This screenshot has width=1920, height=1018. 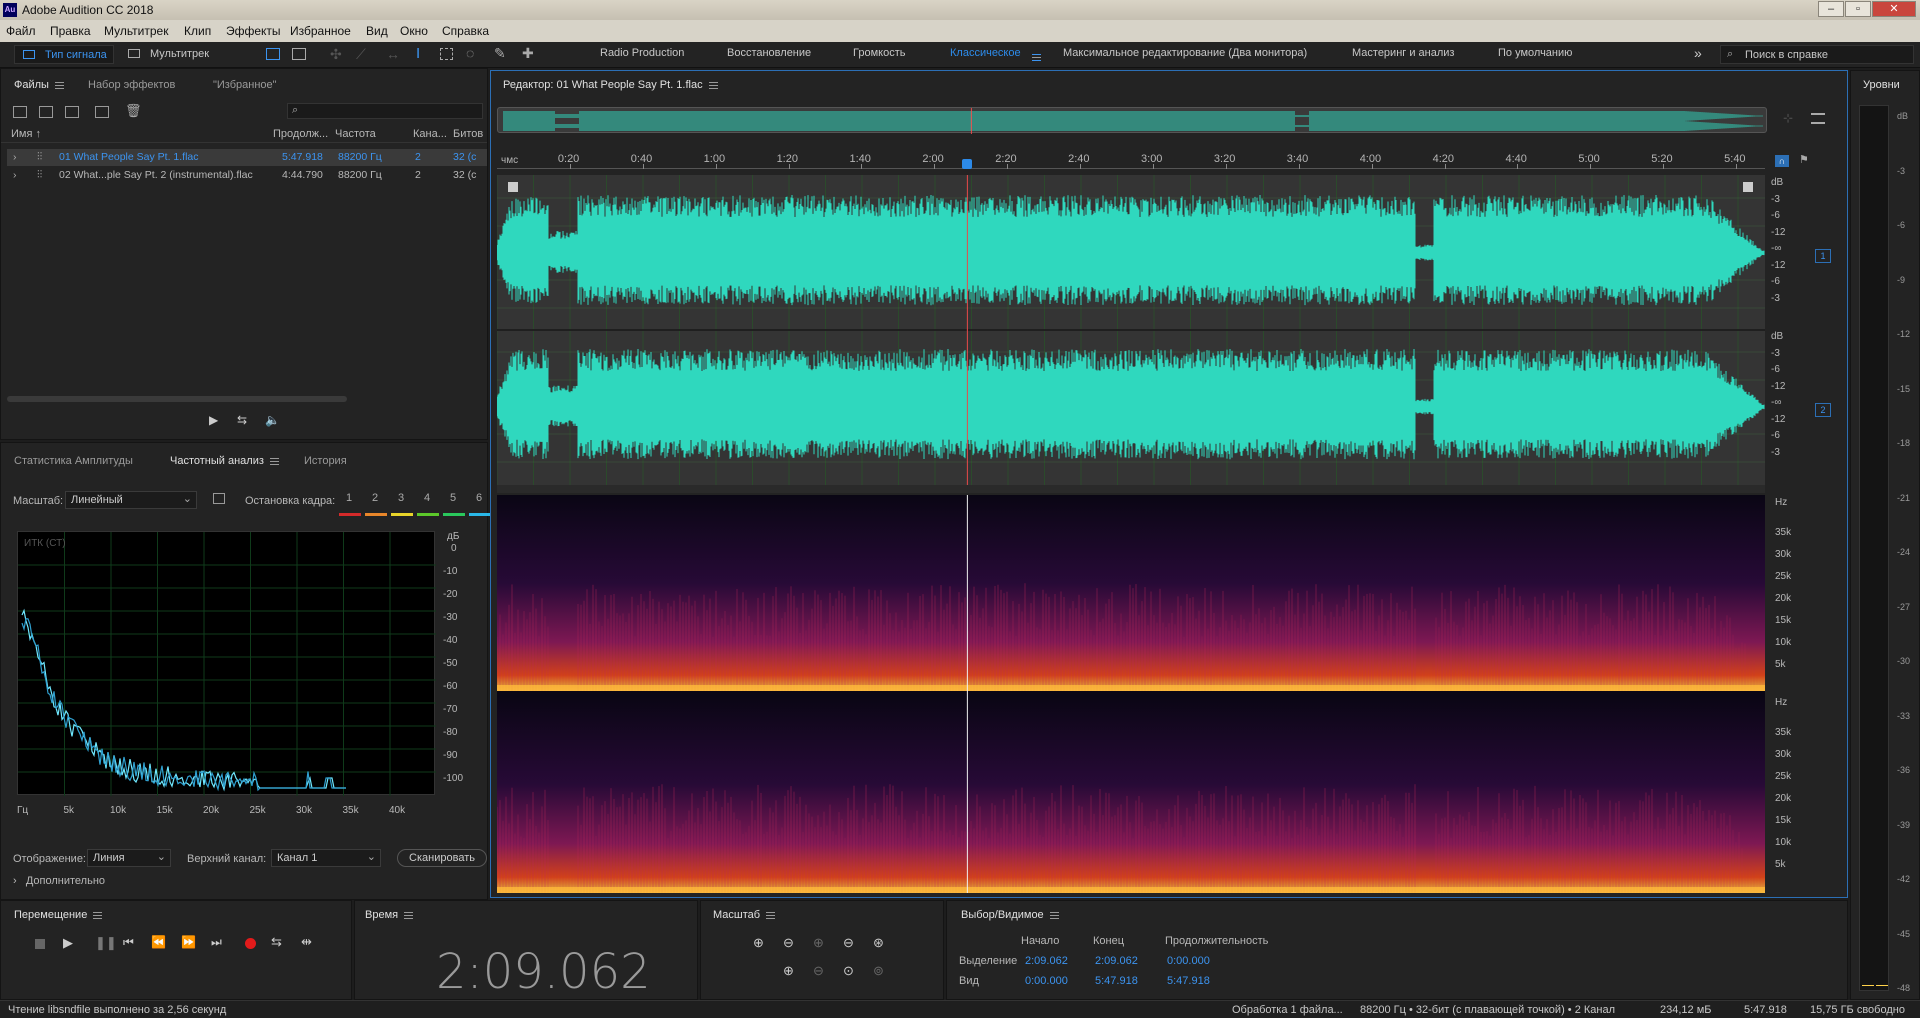 What do you see at coordinates (216, 942) in the screenshot?
I see `skip-end-icon: ⏭` at bounding box center [216, 942].